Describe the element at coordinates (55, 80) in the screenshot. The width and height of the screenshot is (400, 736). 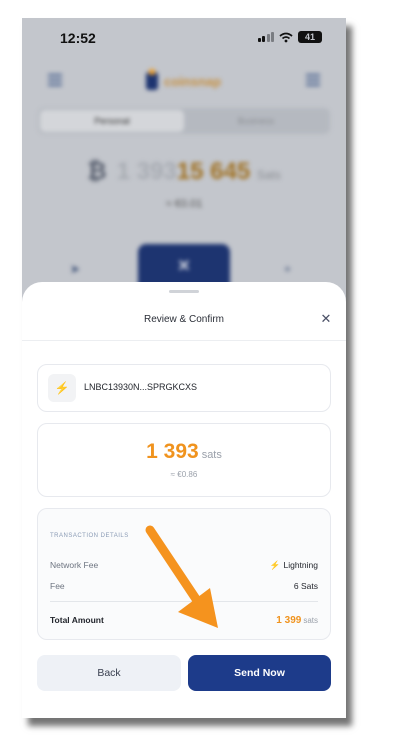
I see `settings-icon` at that location.